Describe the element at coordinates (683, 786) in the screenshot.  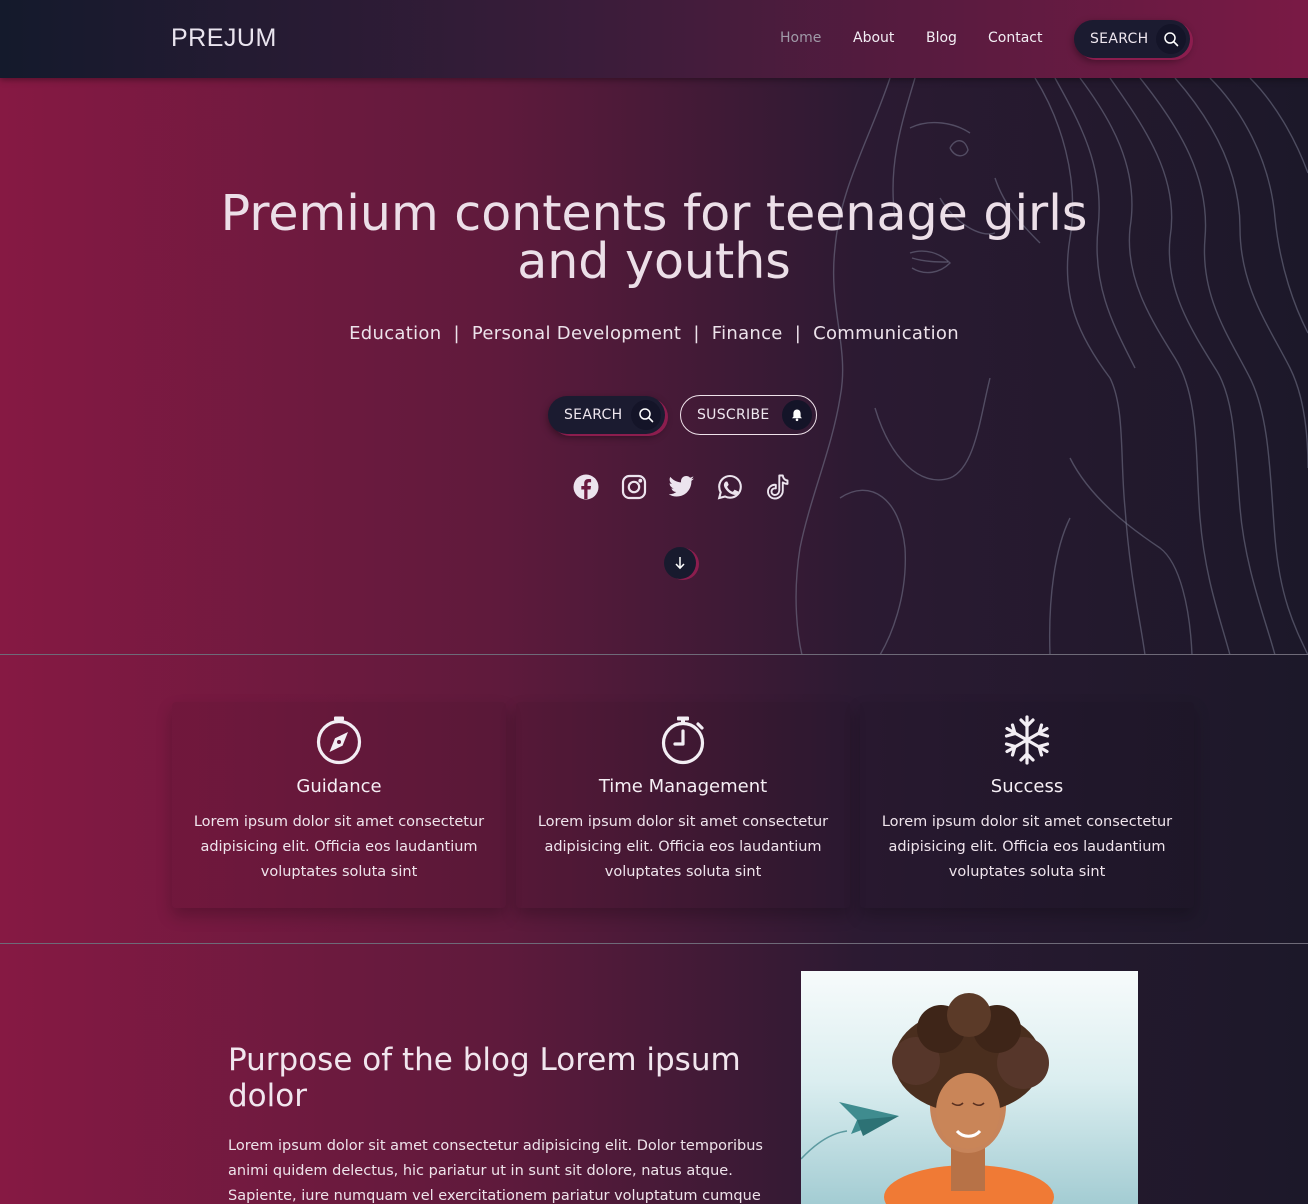
I see `feature-title: Time Management` at that location.